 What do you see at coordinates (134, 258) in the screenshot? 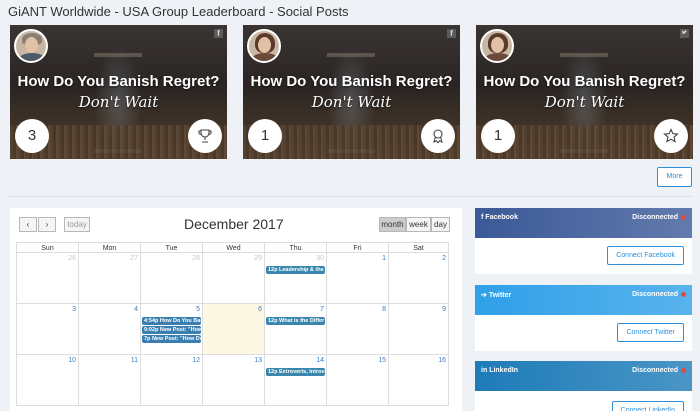
I see `day-number: 27` at bounding box center [134, 258].